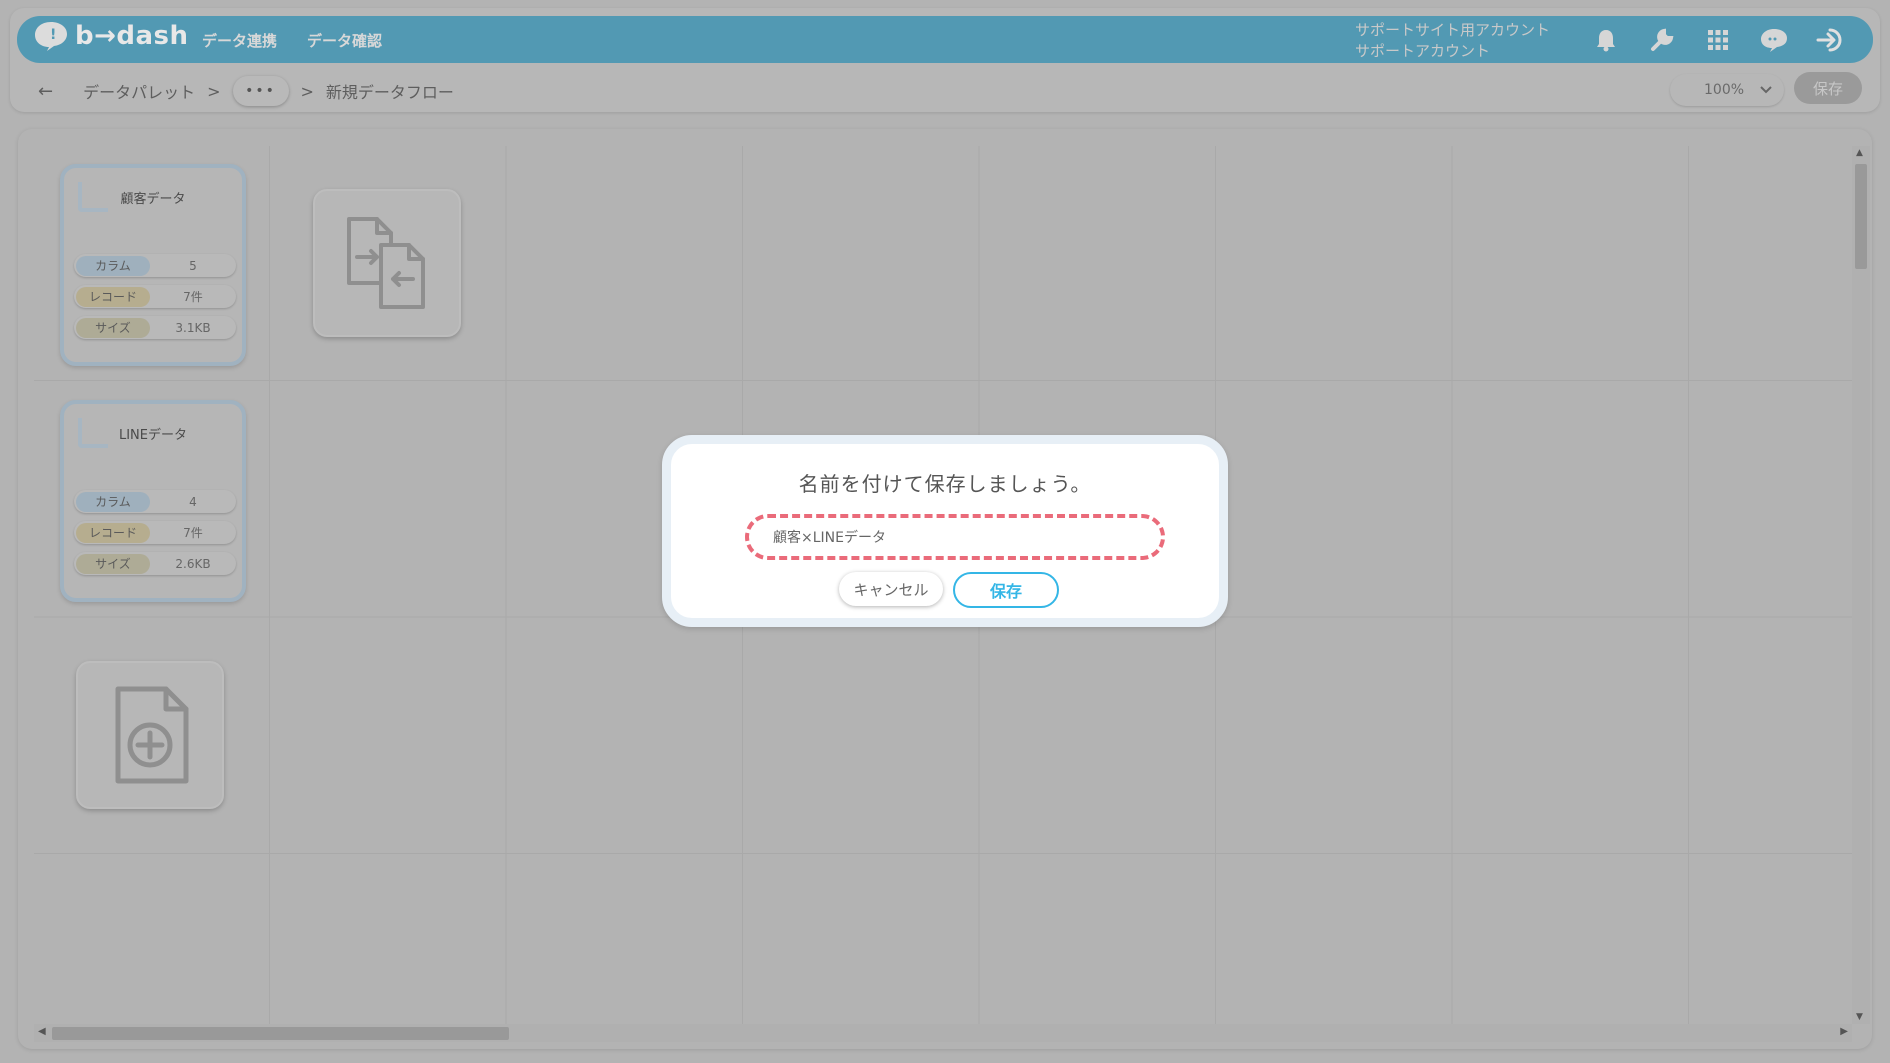 The image size is (1890, 1063). What do you see at coordinates (1859, 1017) in the screenshot?
I see `scroll-down-icon: ▼` at bounding box center [1859, 1017].